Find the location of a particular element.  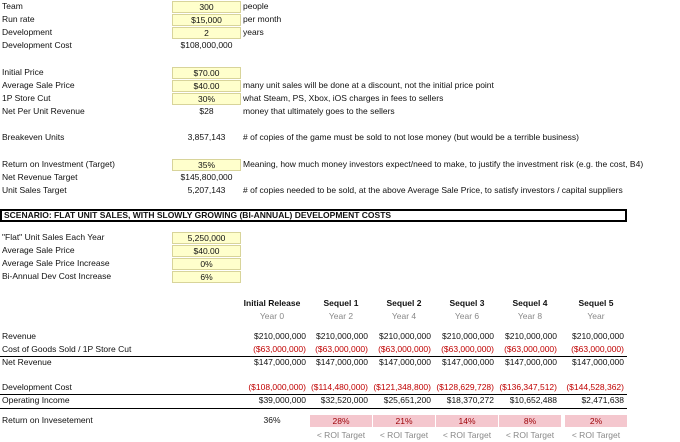

dev-cost-cell: ($128,629,728) is located at coordinates (463, 387).